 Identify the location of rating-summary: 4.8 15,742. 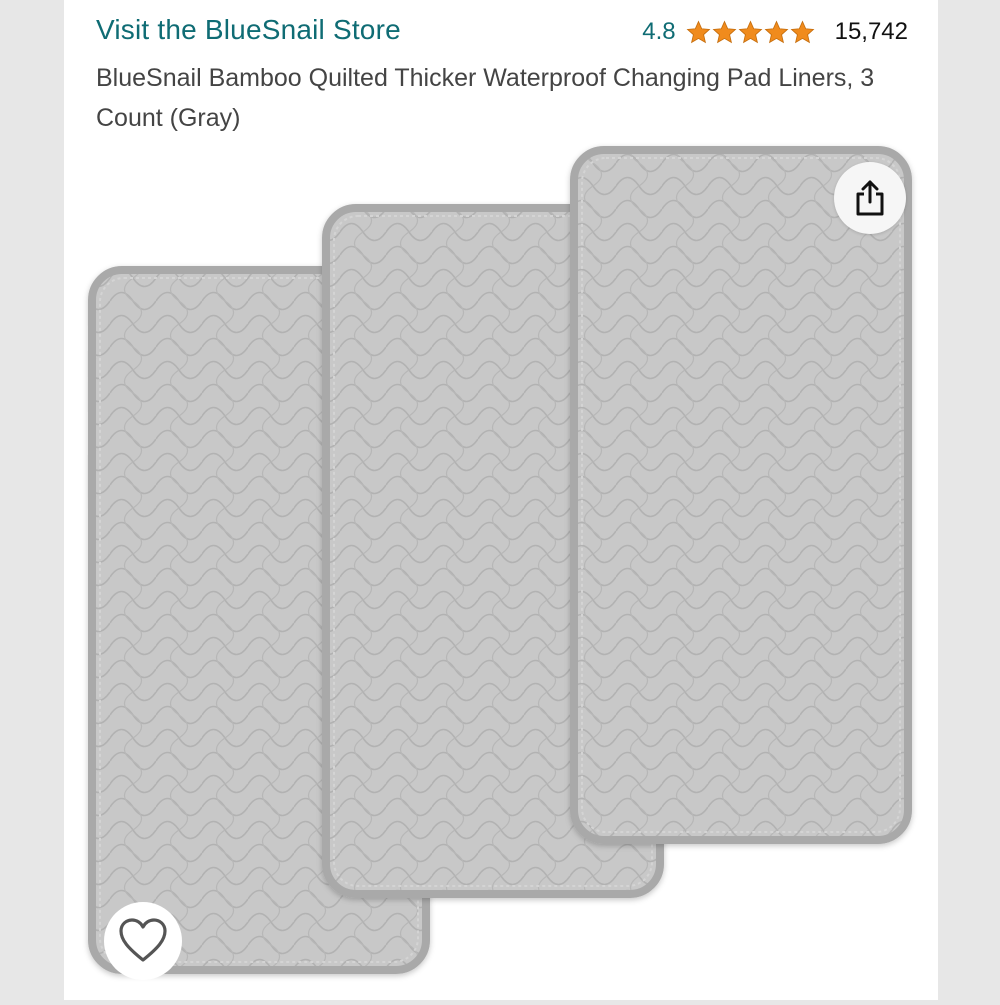
(775, 32).